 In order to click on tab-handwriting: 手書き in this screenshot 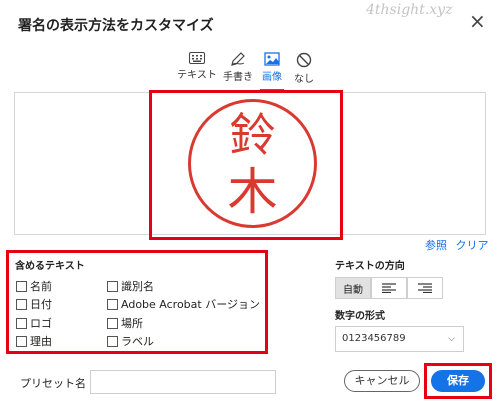, I will do `click(238, 70)`.